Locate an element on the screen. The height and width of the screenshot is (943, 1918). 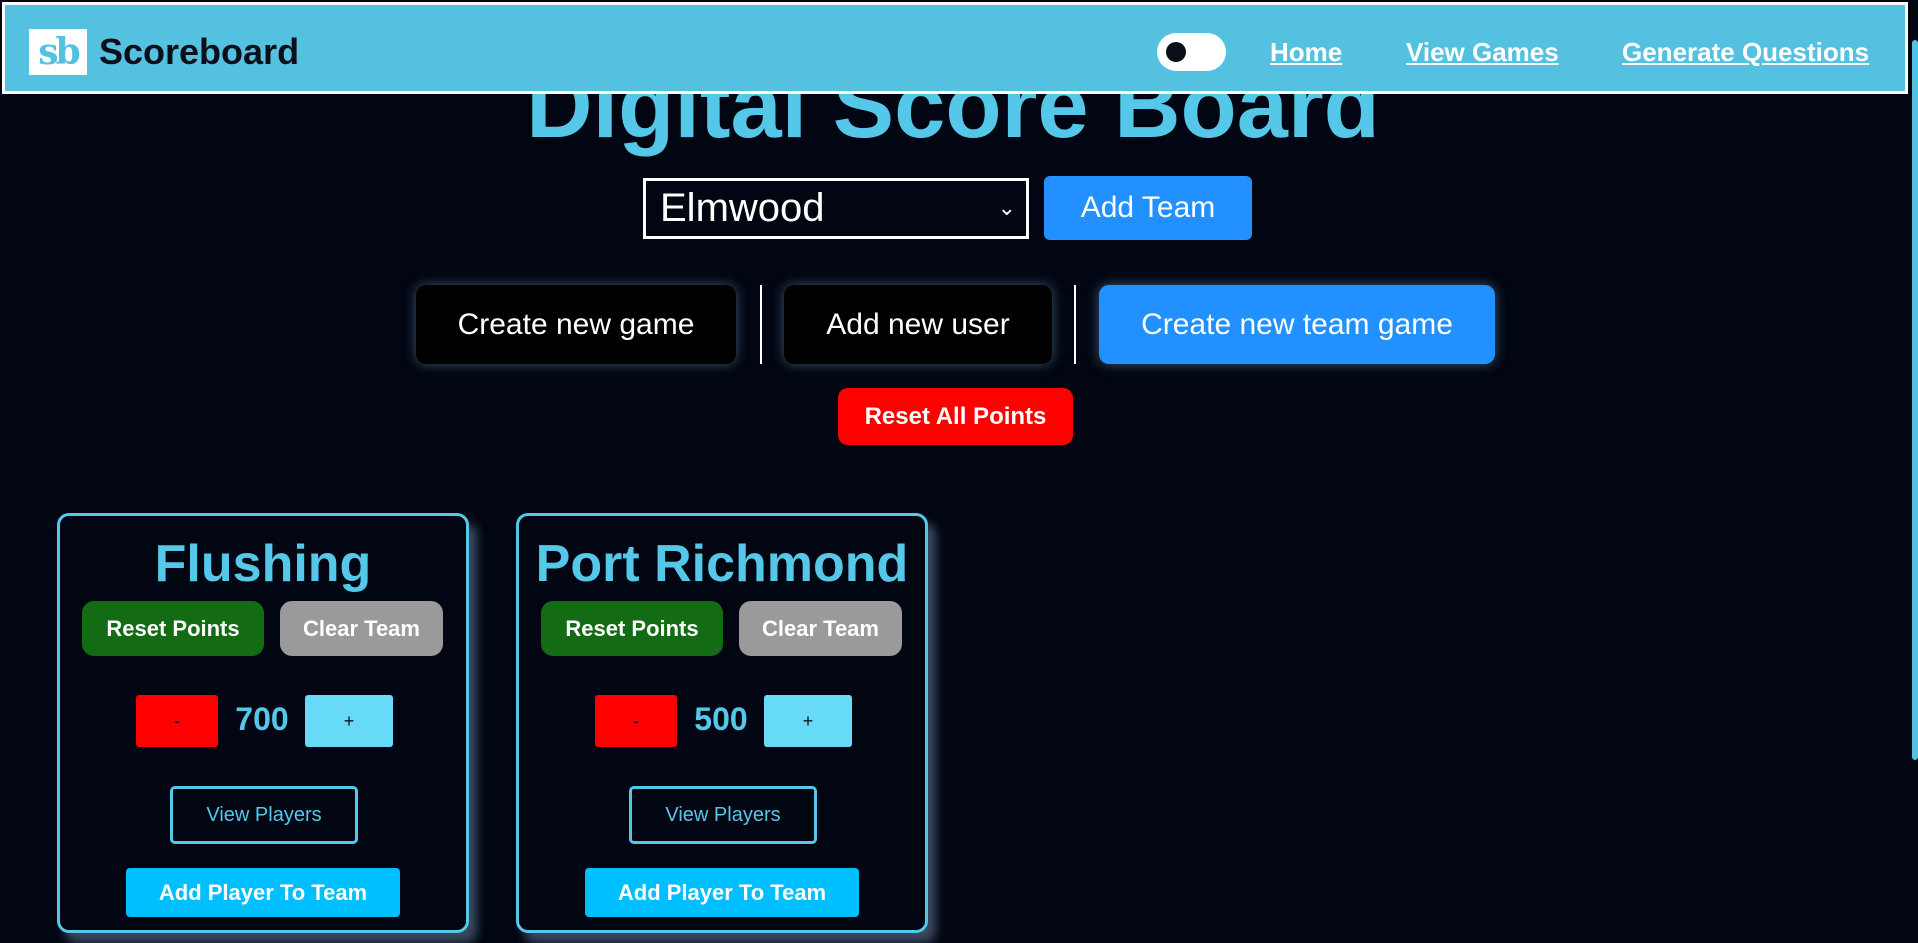
team-score: 500 is located at coordinates (721, 719).